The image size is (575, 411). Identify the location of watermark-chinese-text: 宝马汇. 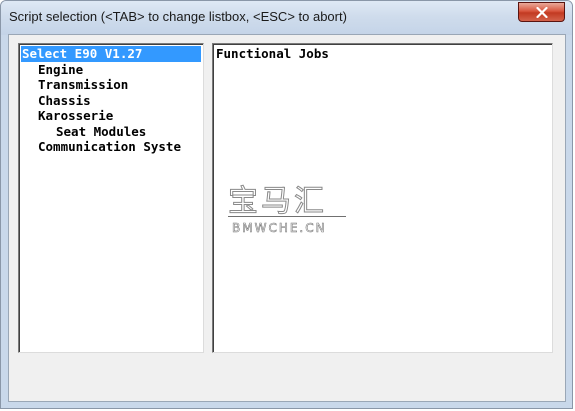
(277, 202).